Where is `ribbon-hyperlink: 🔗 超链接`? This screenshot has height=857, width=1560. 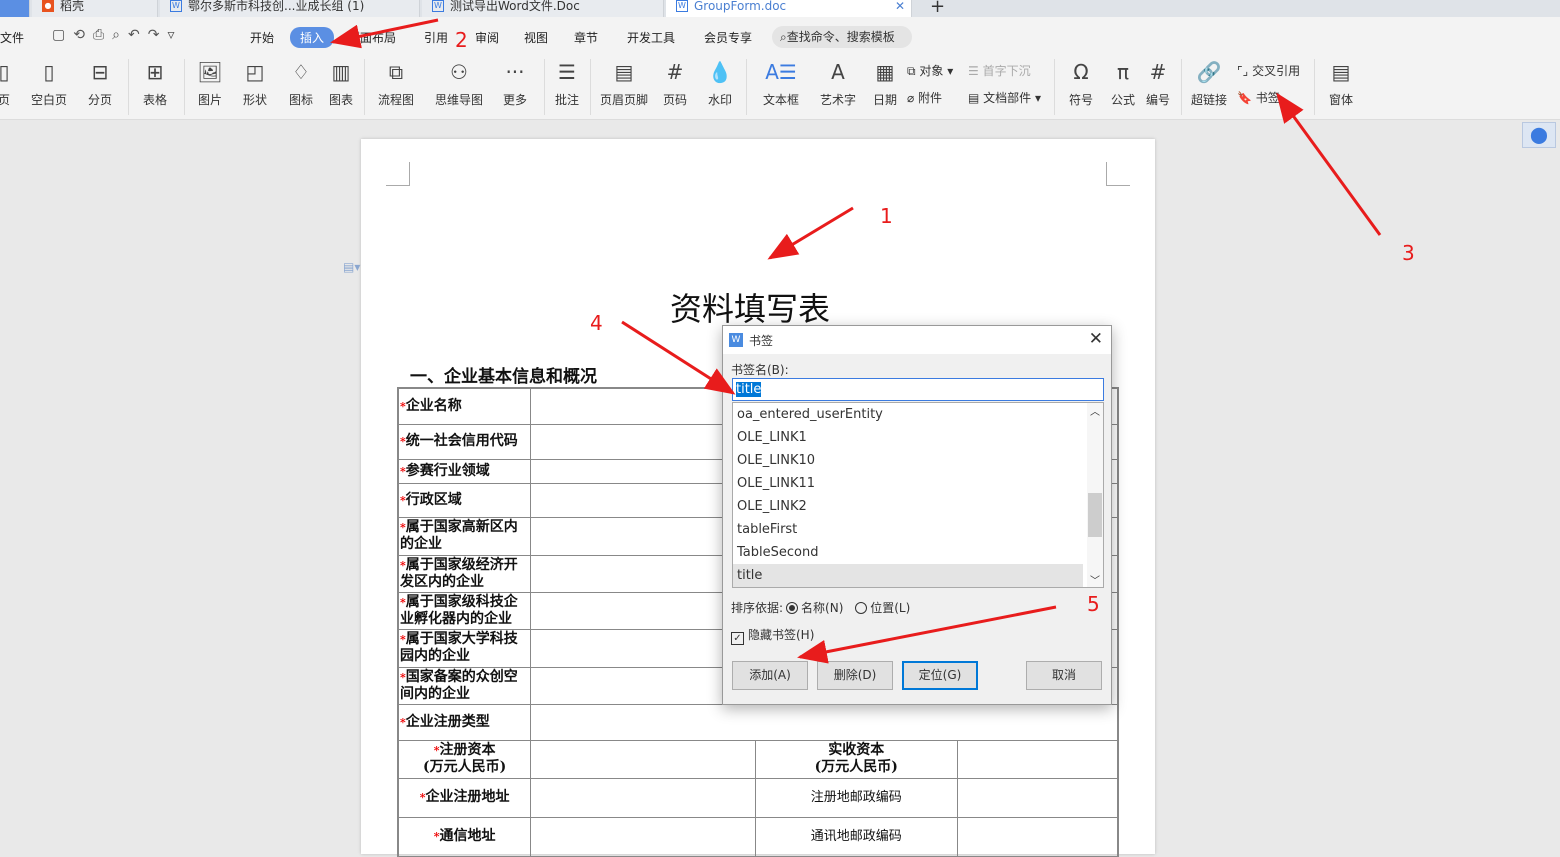 ribbon-hyperlink: 🔗 超链接 is located at coordinates (1209, 83).